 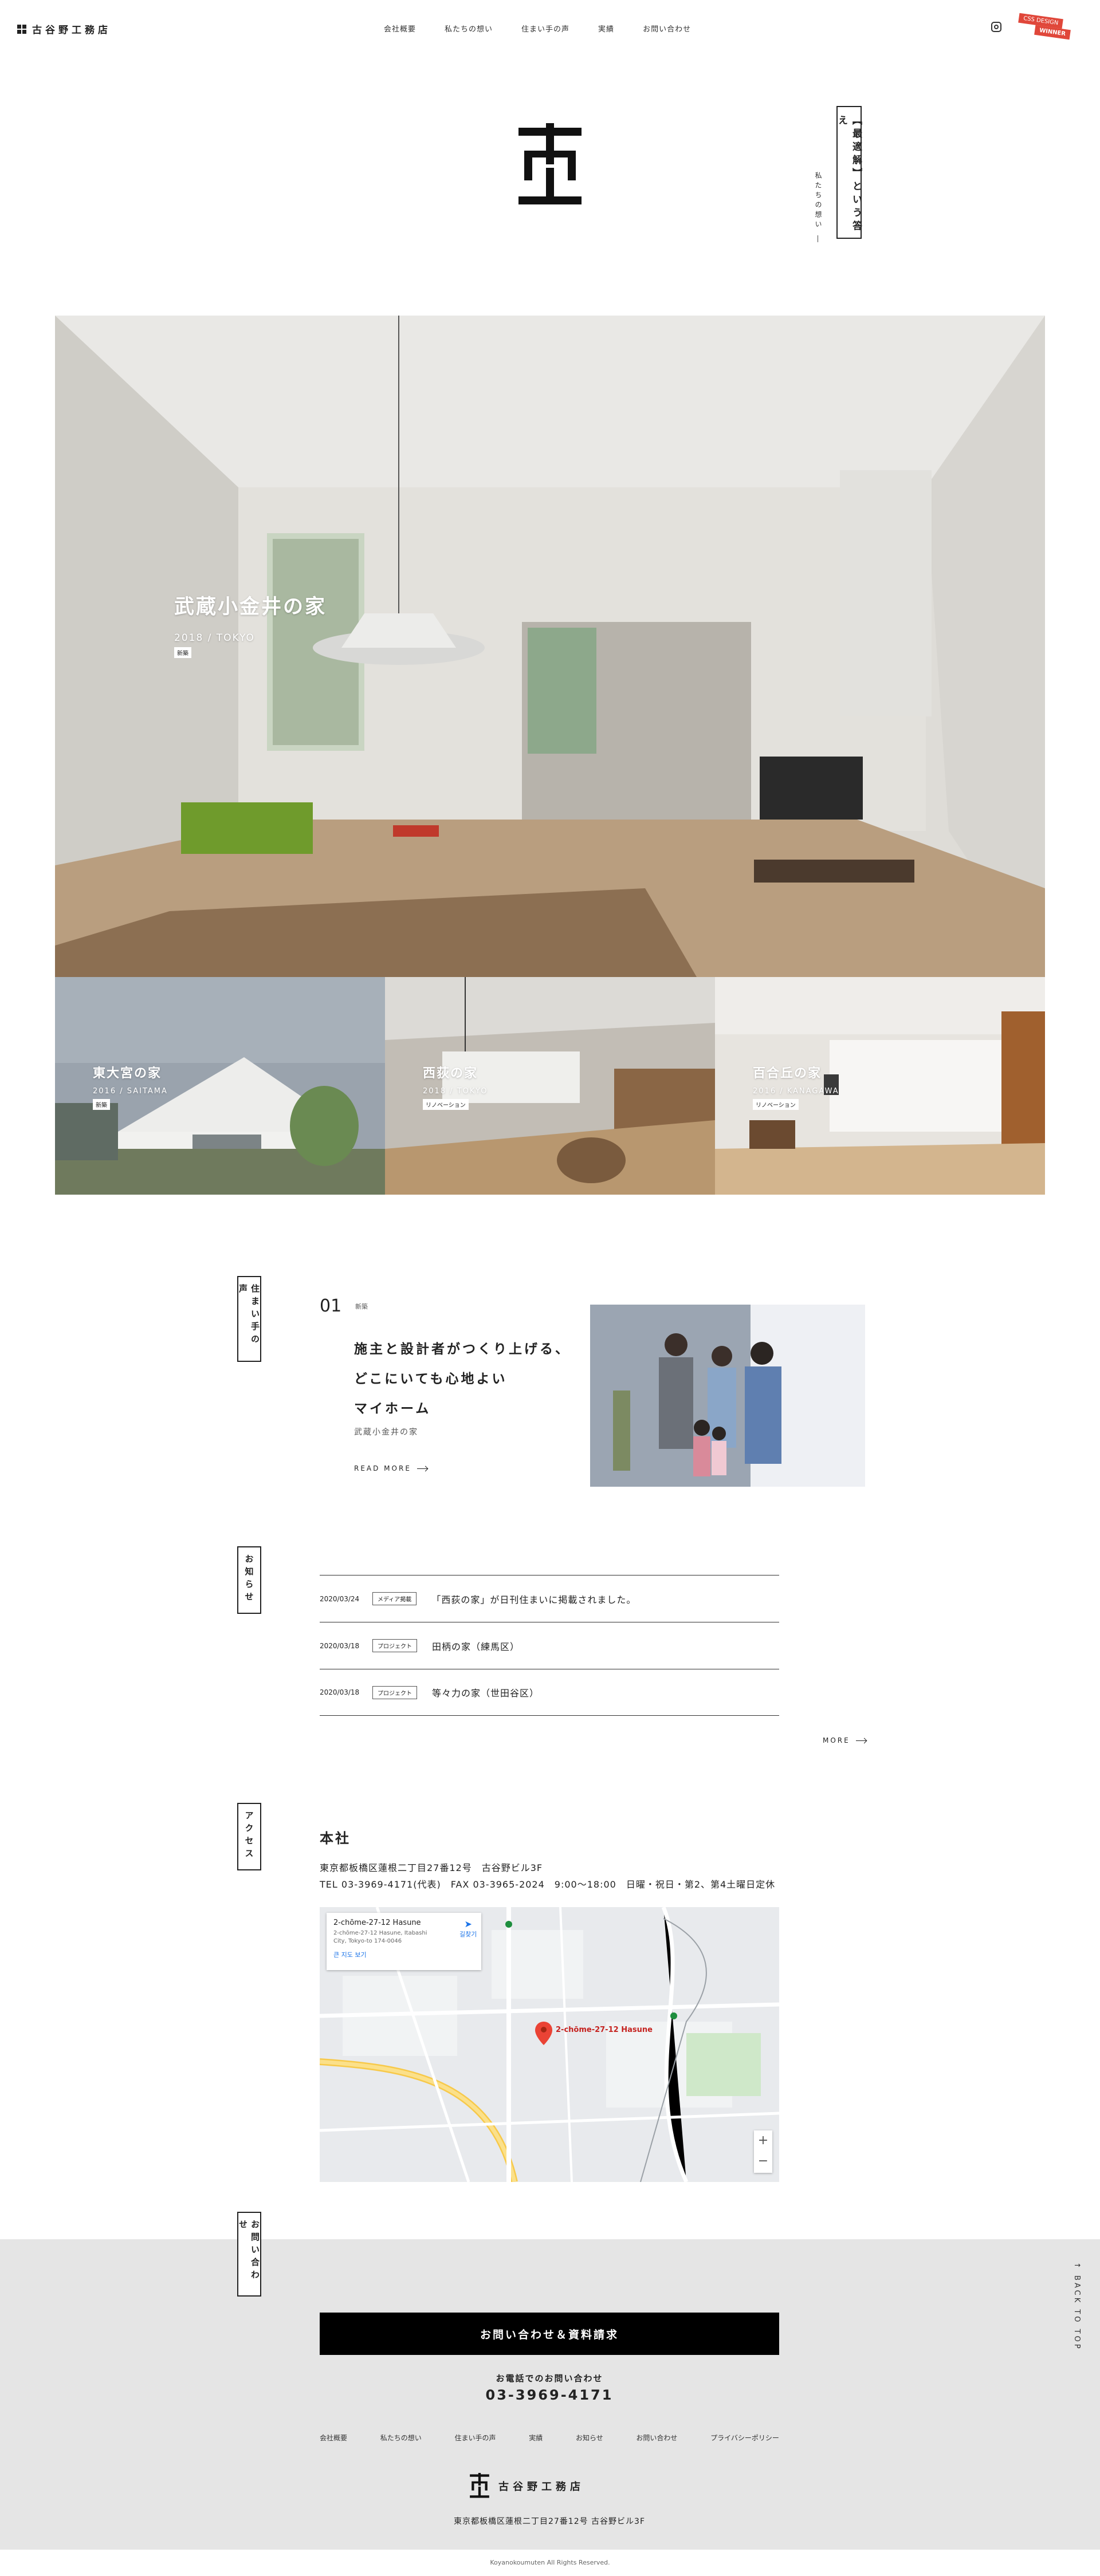 What do you see at coordinates (431, 1379) in the screenshot?
I see `voice-title-line: どこにいても心地よい` at bounding box center [431, 1379].